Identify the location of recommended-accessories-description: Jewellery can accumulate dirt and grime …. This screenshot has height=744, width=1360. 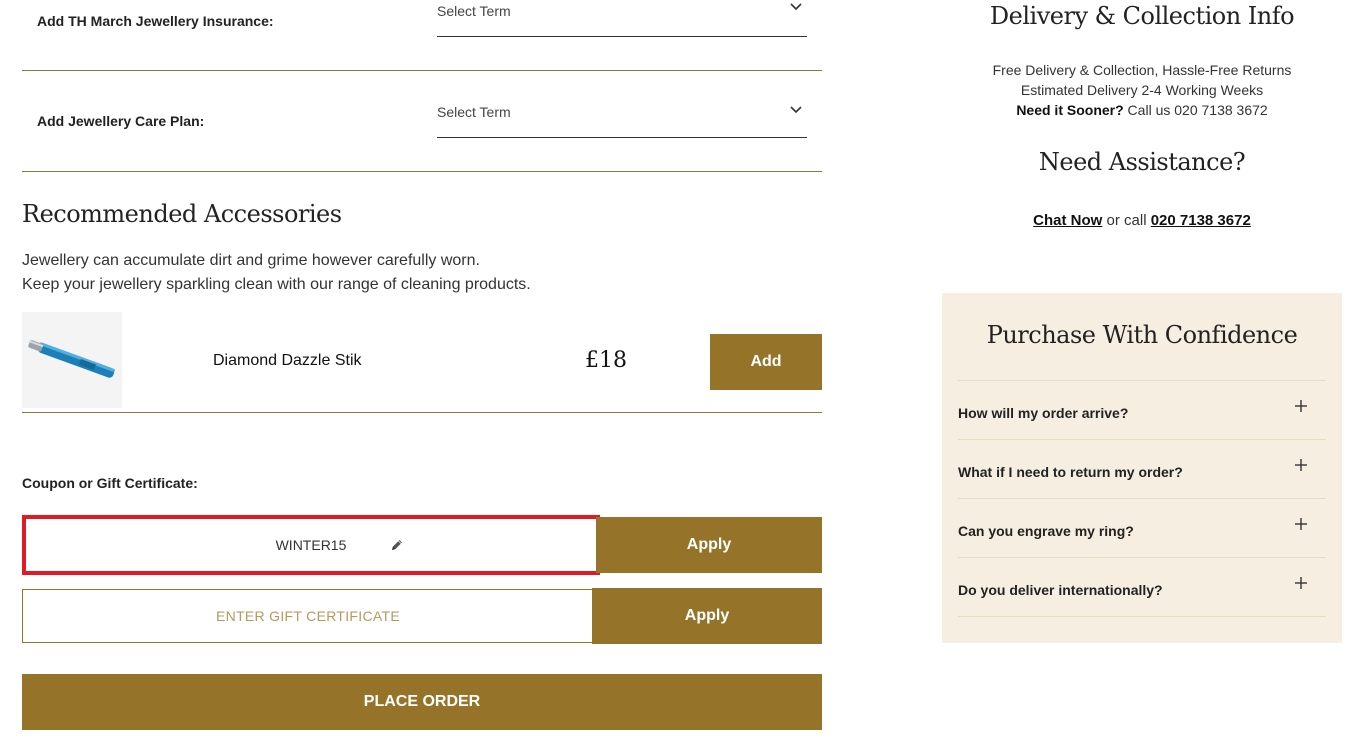
(276, 273).